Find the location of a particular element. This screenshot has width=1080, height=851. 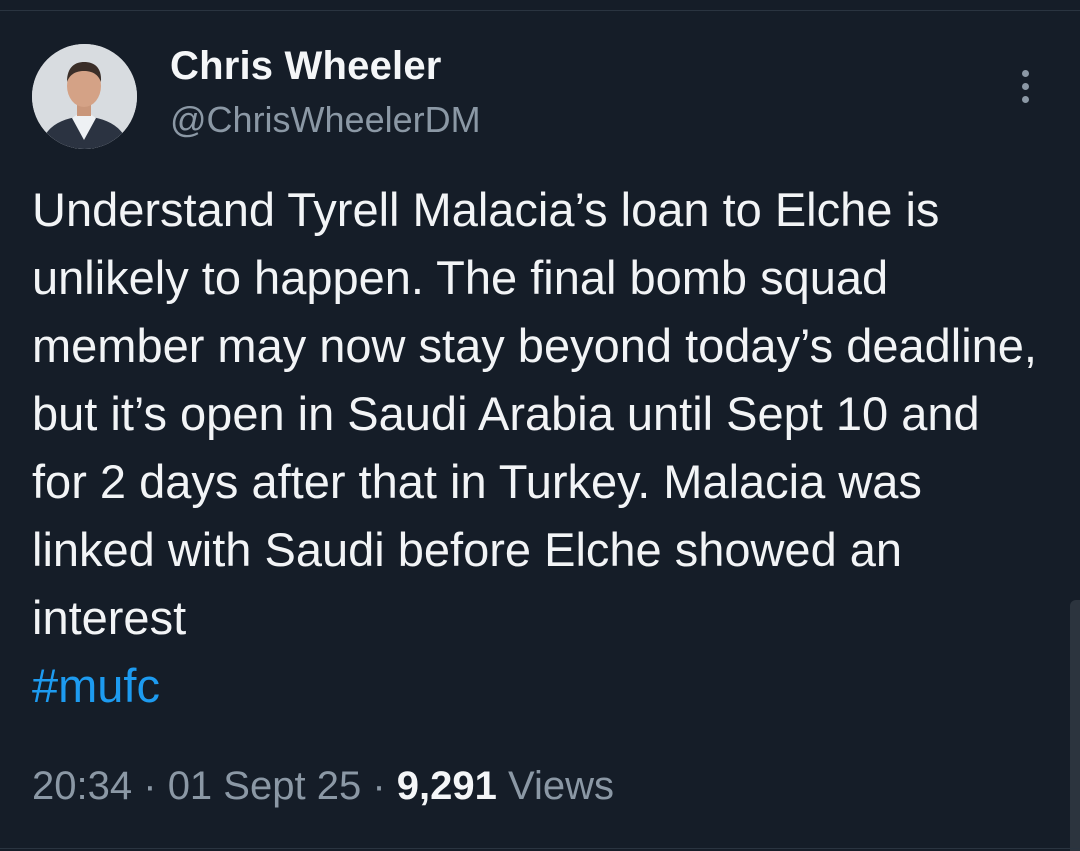

avatar is located at coordinates (84, 96).